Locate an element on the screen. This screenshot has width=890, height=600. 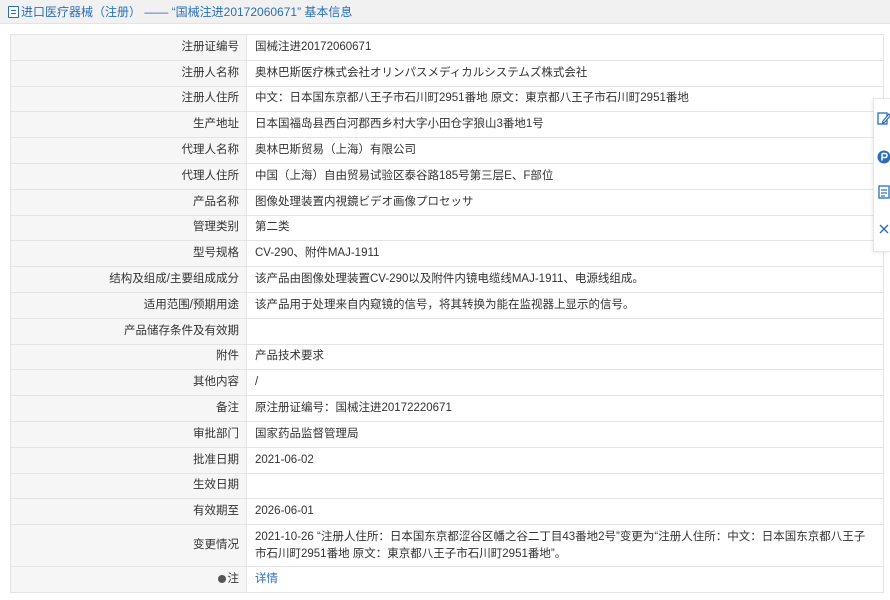
row-label: 管理类别 is located at coordinates (128, 228).